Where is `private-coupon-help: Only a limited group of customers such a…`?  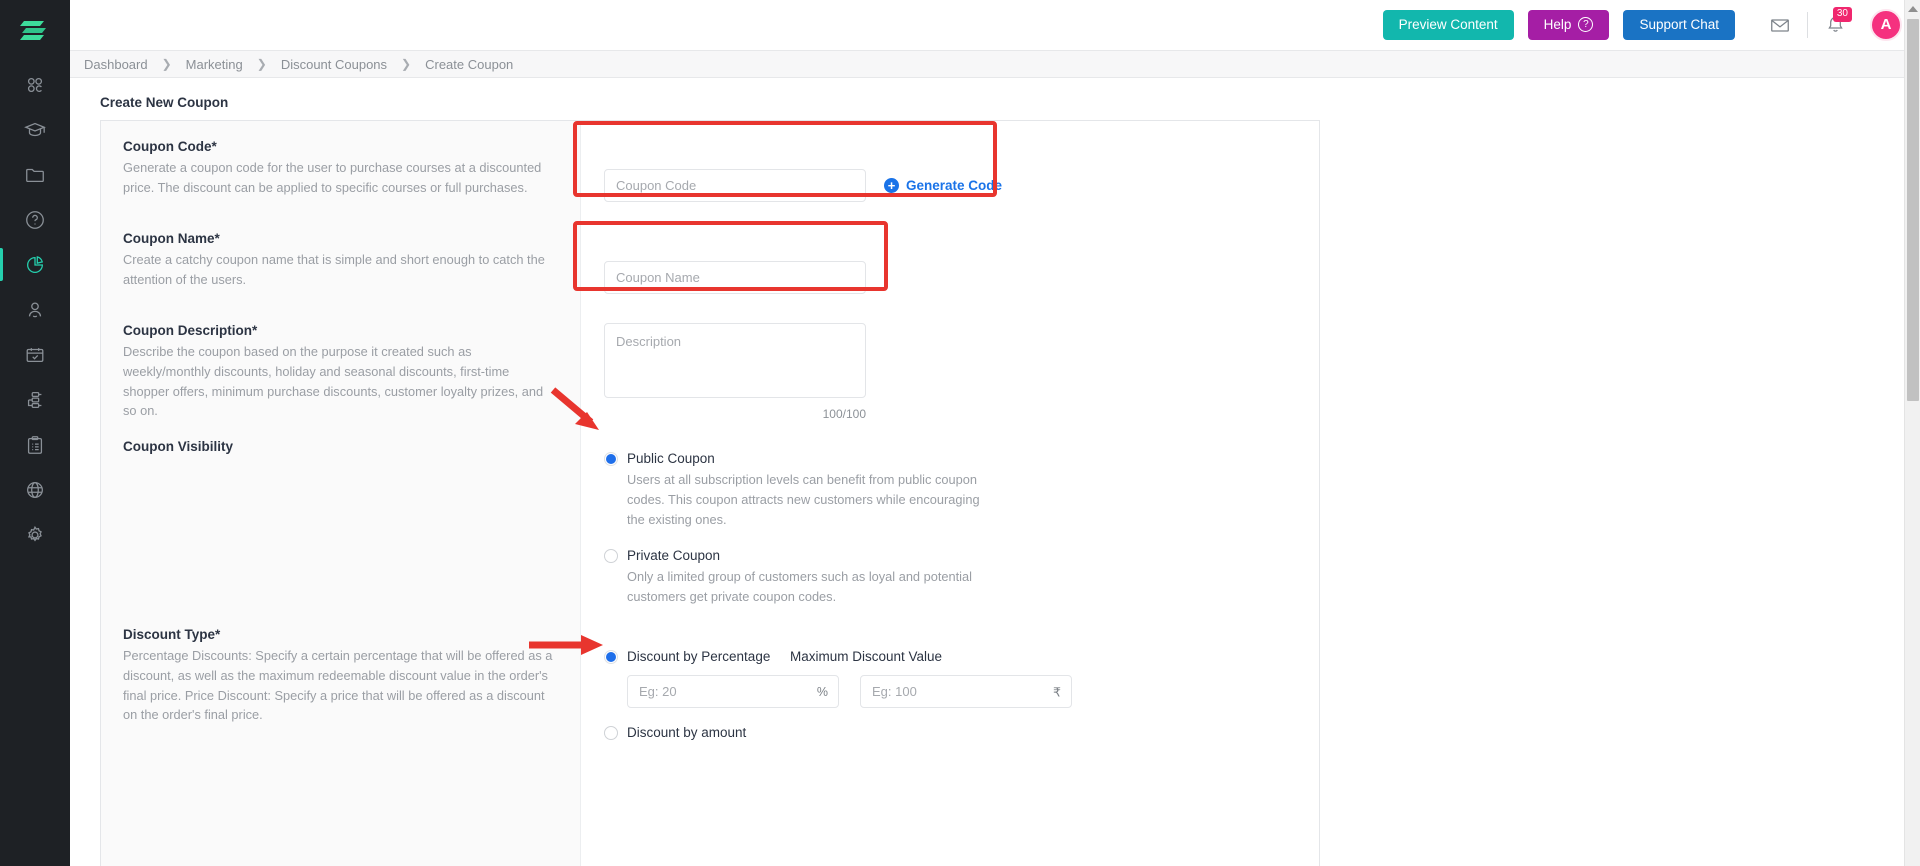 private-coupon-help: Only a limited group of customers such a… is located at coordinates (799, 587).